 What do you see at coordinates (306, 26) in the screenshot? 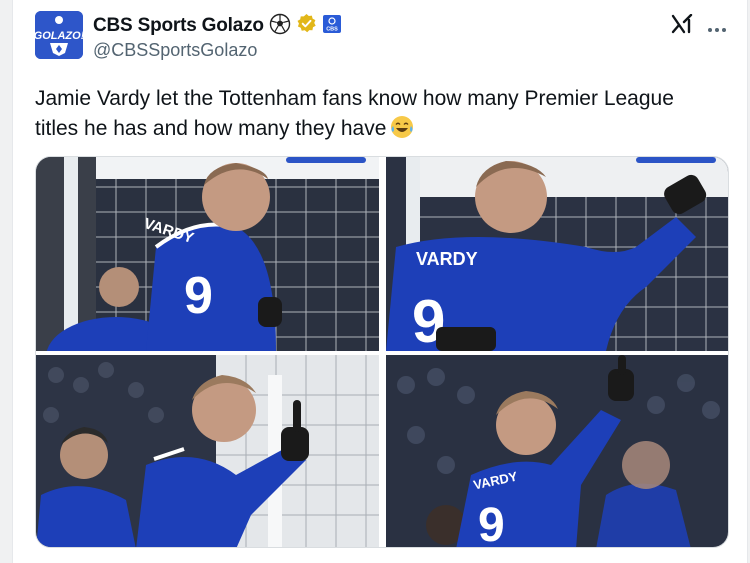
I see `verified-badge-icon` at bounding box center [306, 26].